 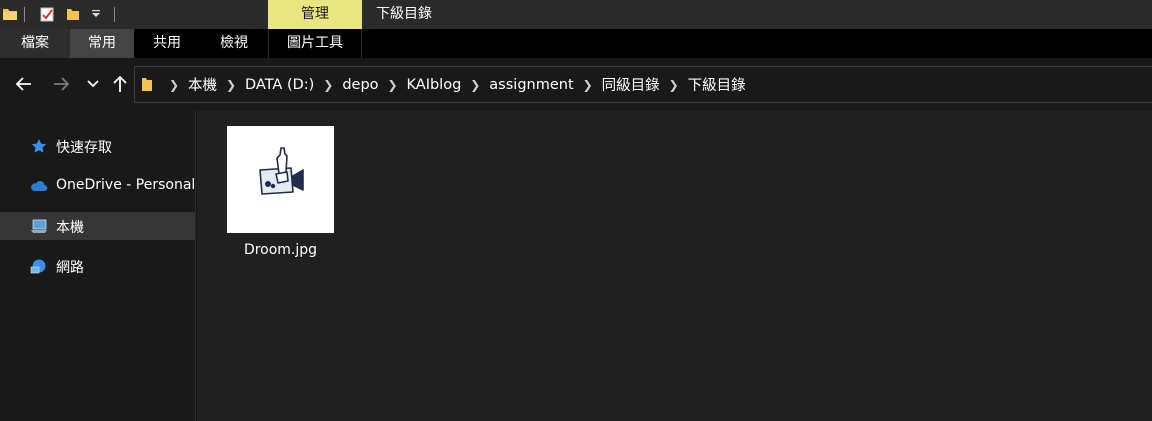 I want to click on image-thumbnail, so click(x=280, y=179).